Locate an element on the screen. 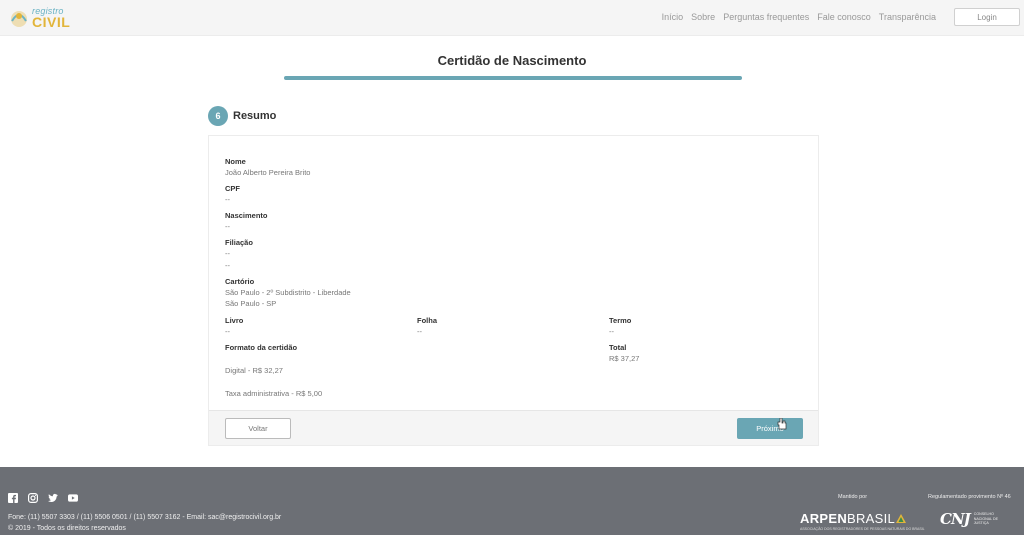  nascimento-value: -- is located at coordinates (227, 226).